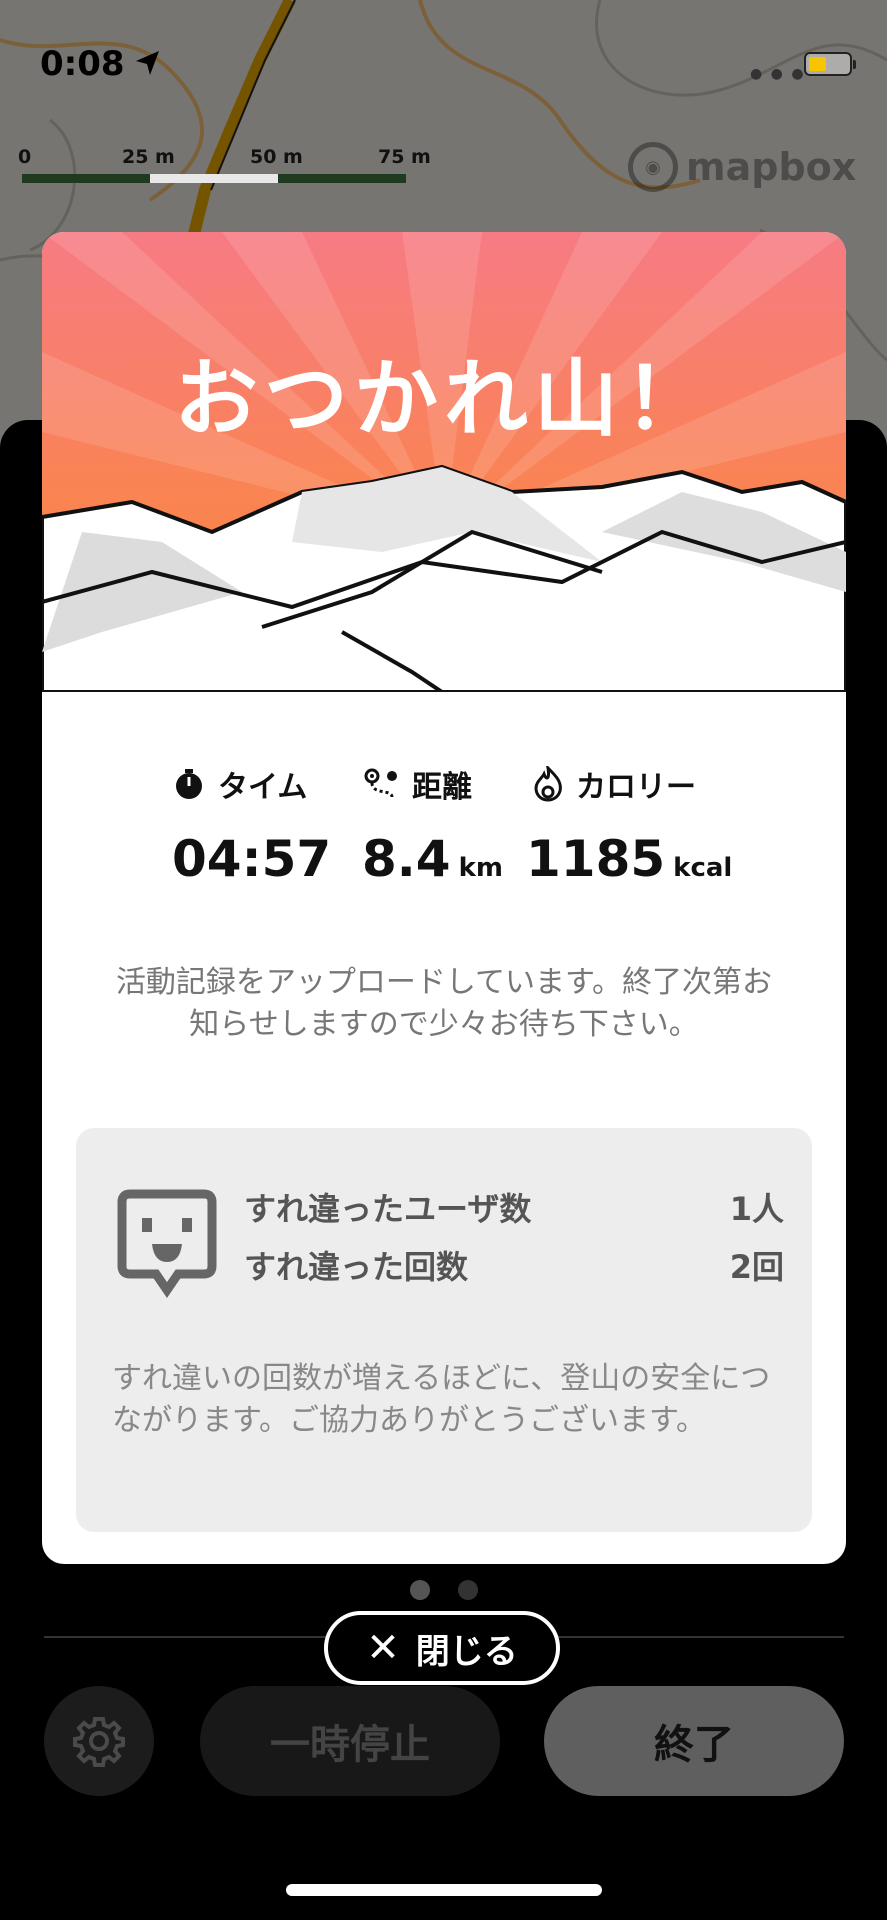 The width and height of the screenshot is (887, 1920). Describe the element at coordinates (468, 1590) in the screenshot. I see `pager-dot` at that location.